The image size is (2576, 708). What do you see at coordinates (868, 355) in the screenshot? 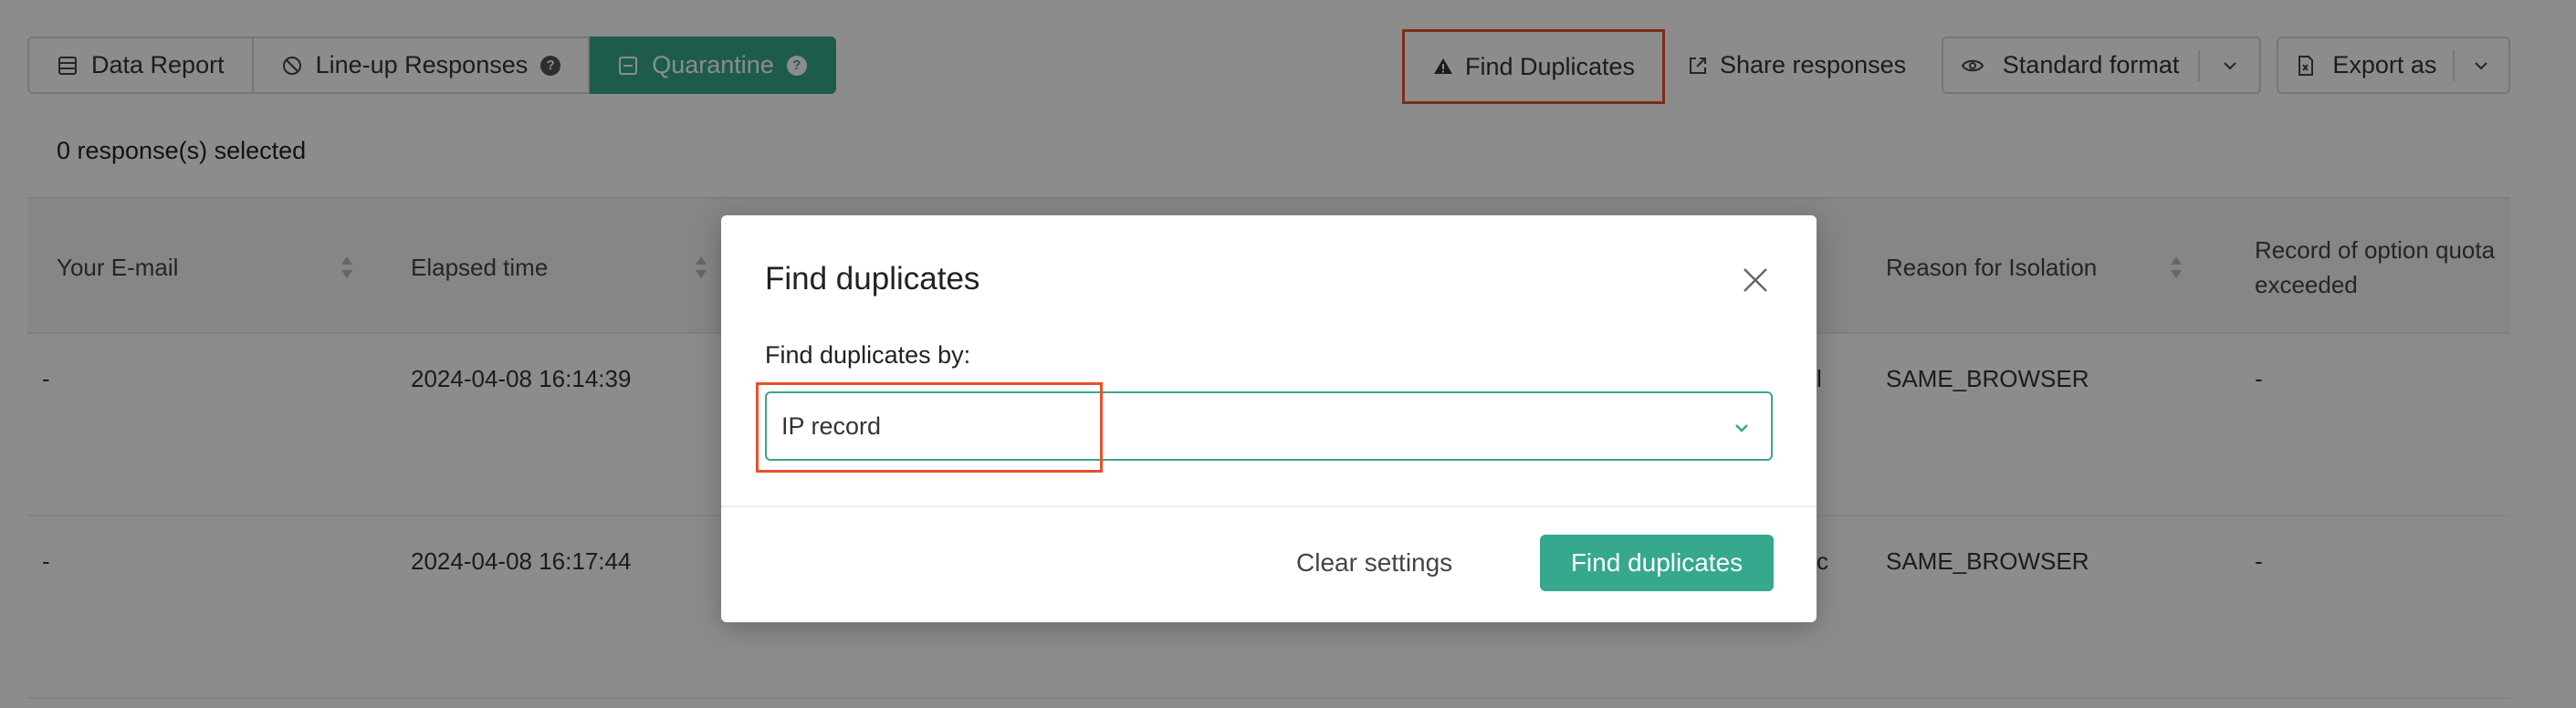
I see `field-label: Find duplicates by:` at bounding box center [868, 355].